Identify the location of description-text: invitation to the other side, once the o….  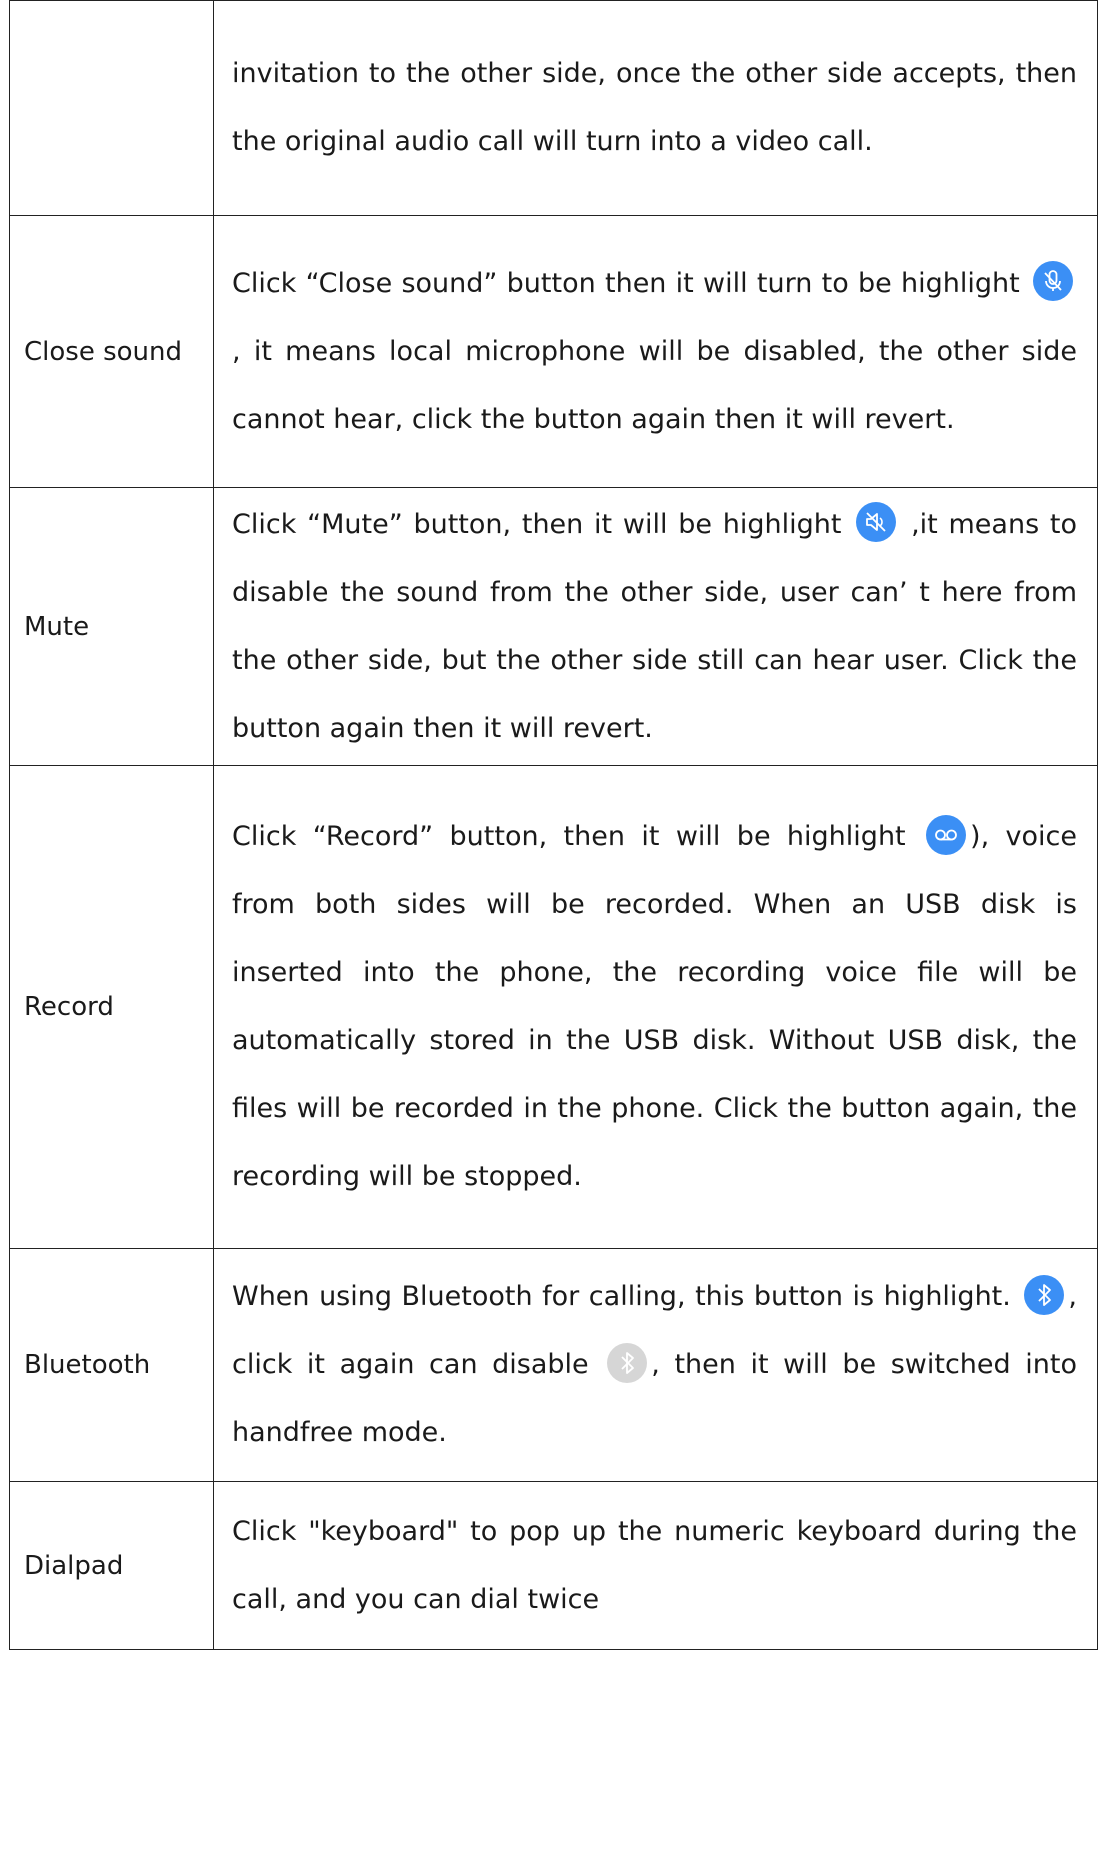
(654, 107).